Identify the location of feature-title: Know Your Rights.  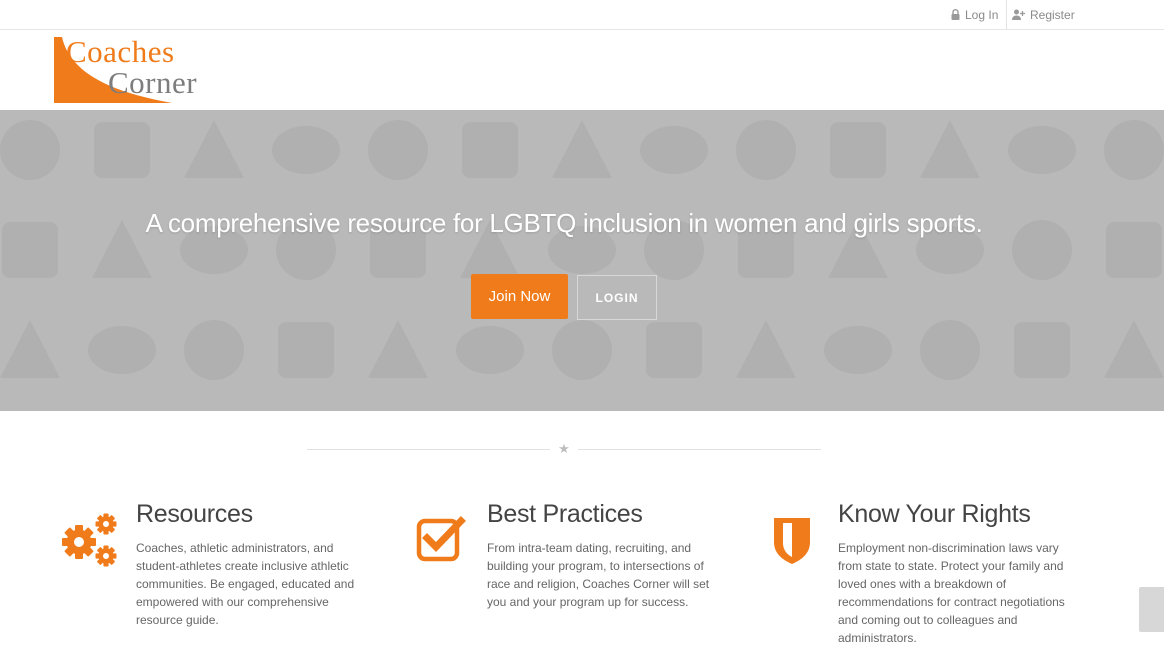
(934, 514).